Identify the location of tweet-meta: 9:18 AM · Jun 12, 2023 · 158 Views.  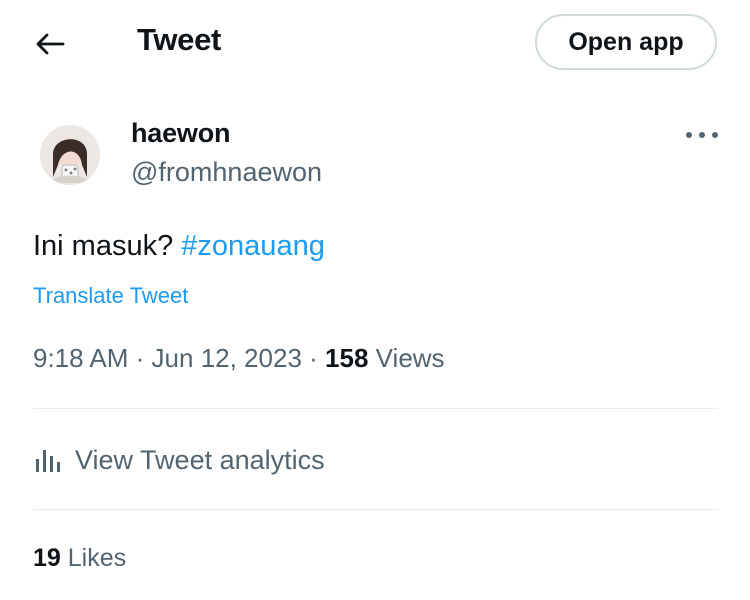
(239, 358).